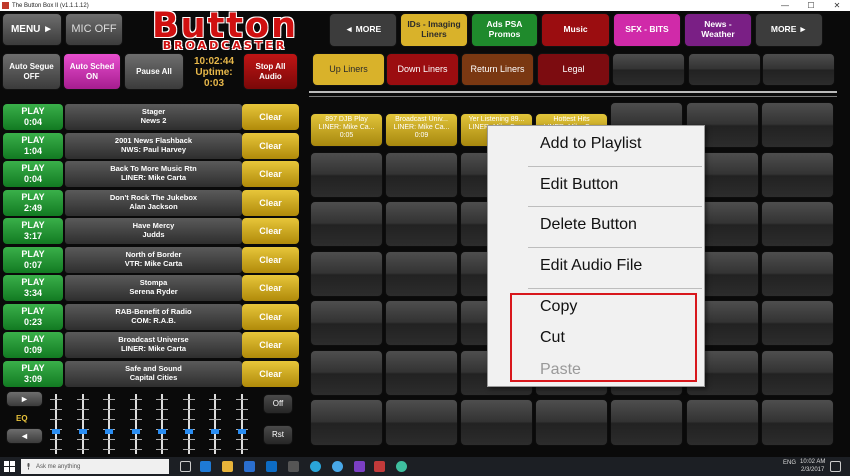 This screenshot has width=850, height=476. What do you see at coordinates (33, 316) in the screenshot?
I see `play-button: PLAY 0:23` at bounding box center [33, 316].